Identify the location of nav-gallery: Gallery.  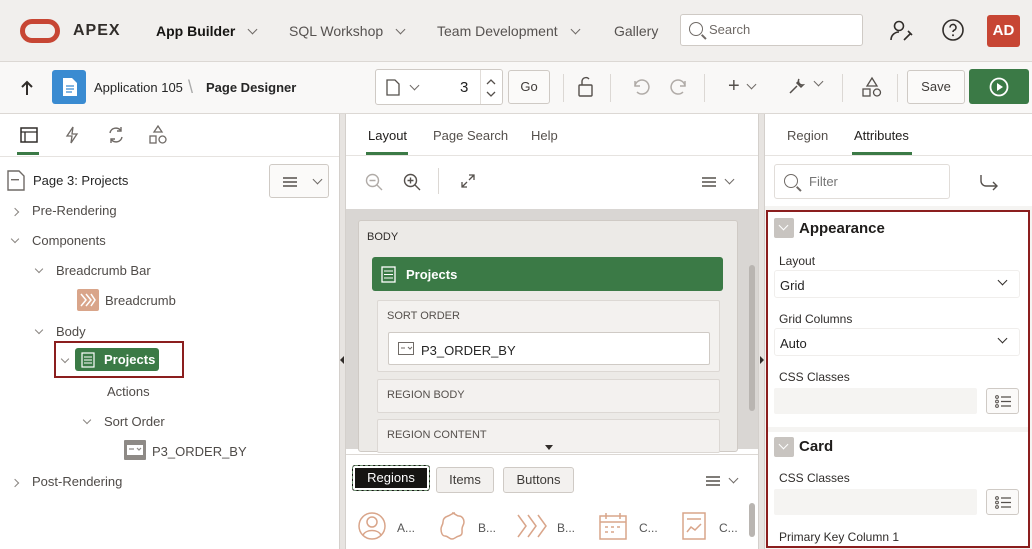
(636, 31).